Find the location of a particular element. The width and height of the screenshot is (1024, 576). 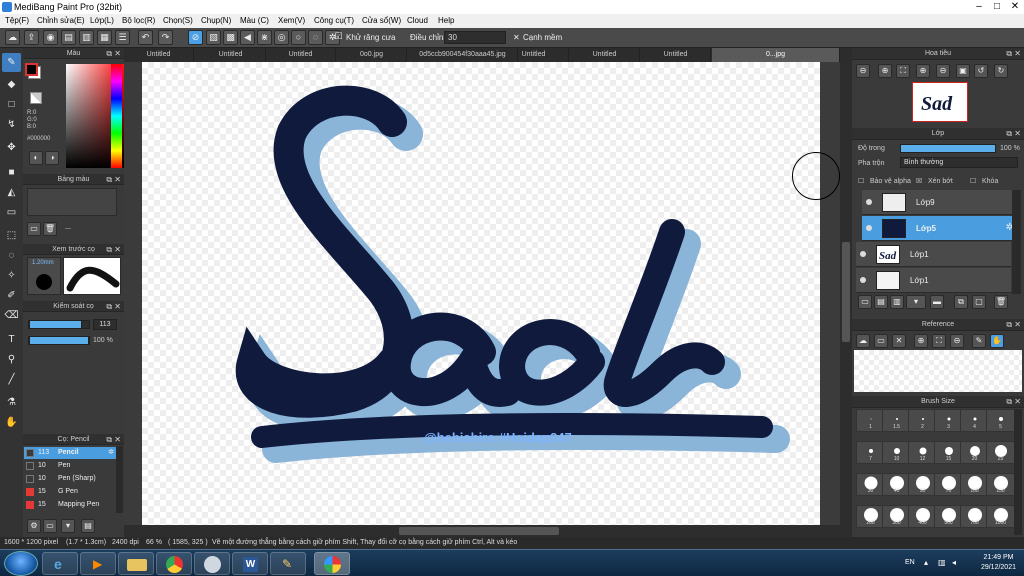

app-icon is located at coordinates (212, 563).